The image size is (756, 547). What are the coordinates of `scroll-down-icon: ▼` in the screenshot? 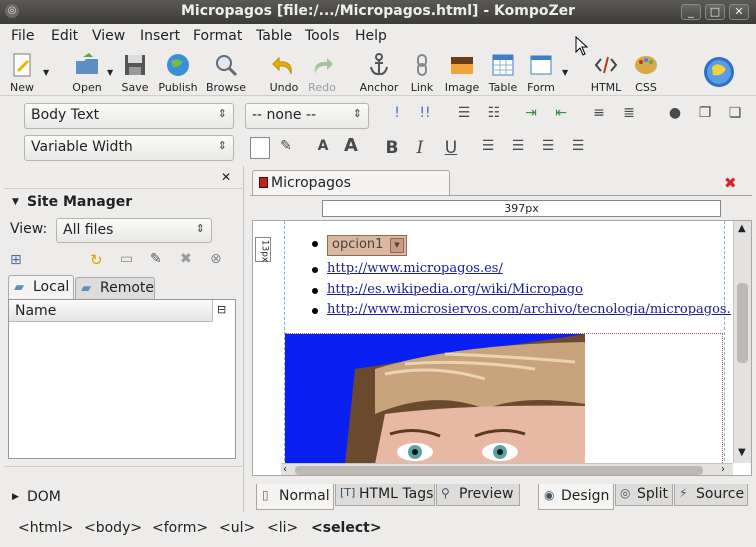 It's located at (742, 452).